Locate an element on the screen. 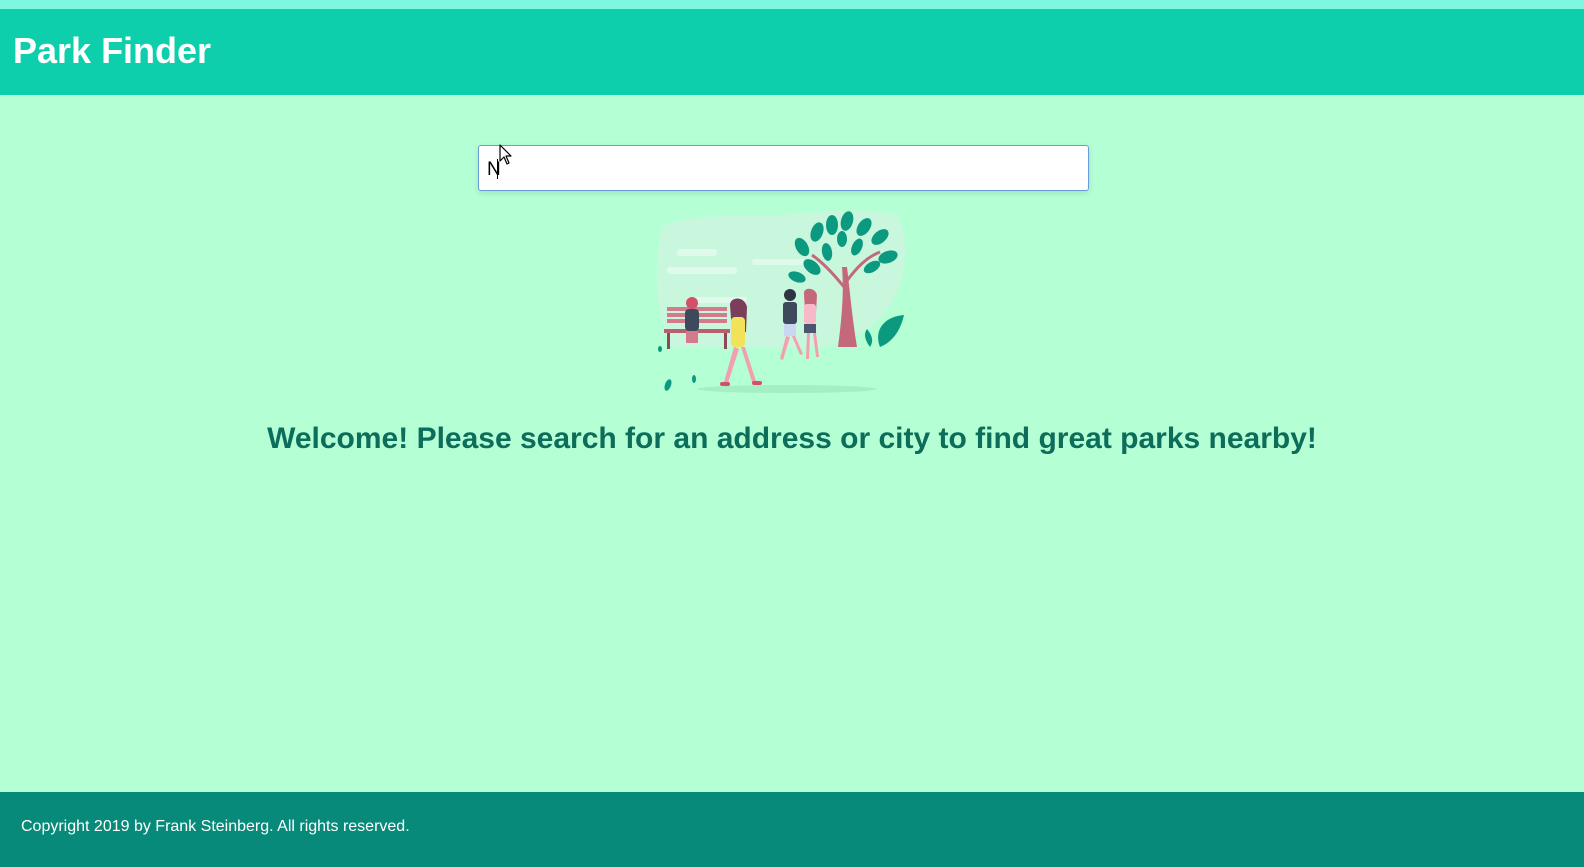 The width and height of the screenshot is (1584, 867). search-box is located at coordinates (783, 168).